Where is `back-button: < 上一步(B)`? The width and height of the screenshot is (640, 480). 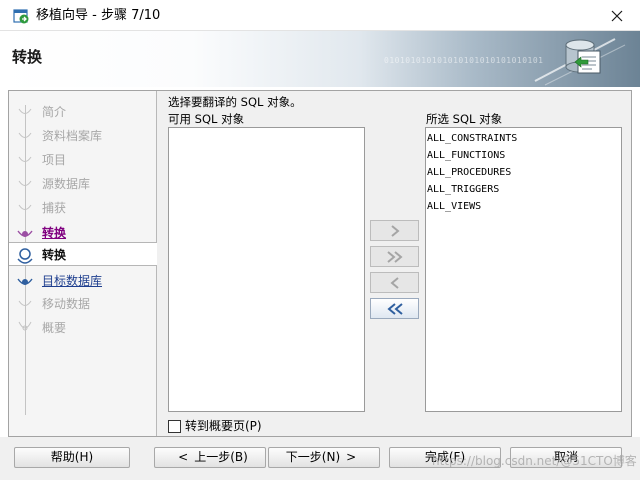
back-button: < 上一步(B) is located at coordinates (210, 457).